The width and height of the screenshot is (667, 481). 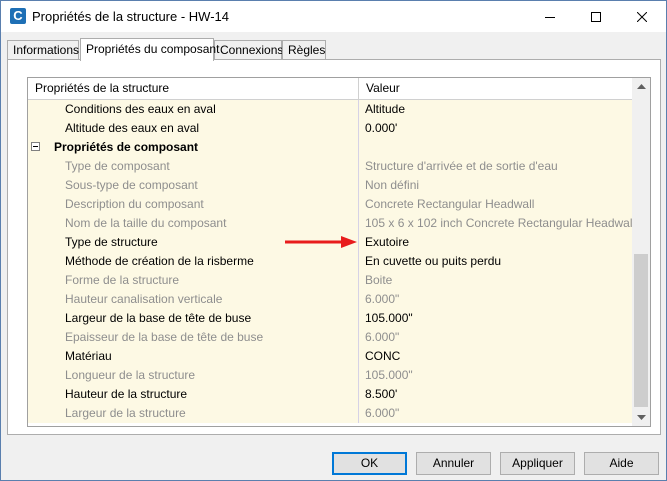 What do you see at coordinates (199, 394) in the screenshot?
I see `property-name: Hauteur de la structure` at bounding box center [199, 394].